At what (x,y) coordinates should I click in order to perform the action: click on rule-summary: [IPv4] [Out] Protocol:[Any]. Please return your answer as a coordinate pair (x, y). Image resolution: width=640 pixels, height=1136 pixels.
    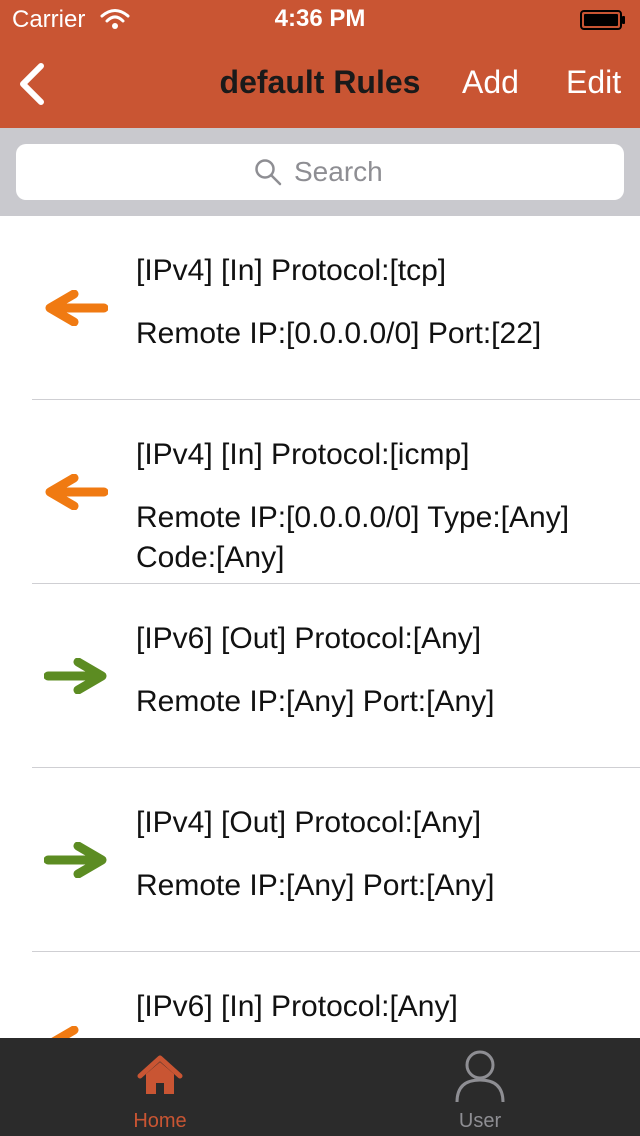
    Looking at the image, I should click on (309, 822).